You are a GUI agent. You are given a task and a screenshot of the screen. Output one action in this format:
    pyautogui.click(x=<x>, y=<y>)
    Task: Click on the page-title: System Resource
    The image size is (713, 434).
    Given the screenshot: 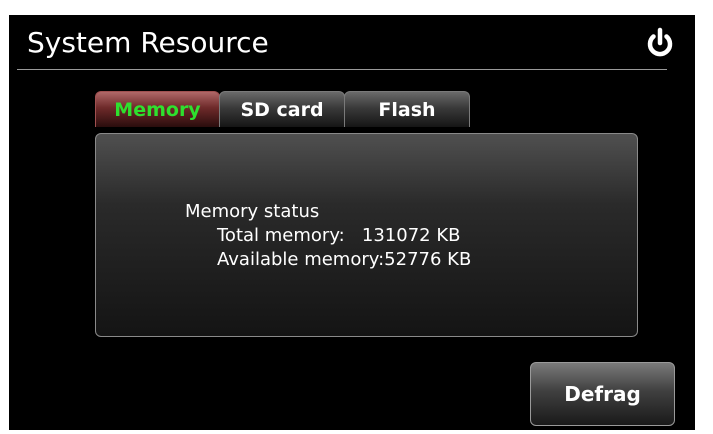 What is the action you would take?
    pyautogui.click(x=148, y=42)
    